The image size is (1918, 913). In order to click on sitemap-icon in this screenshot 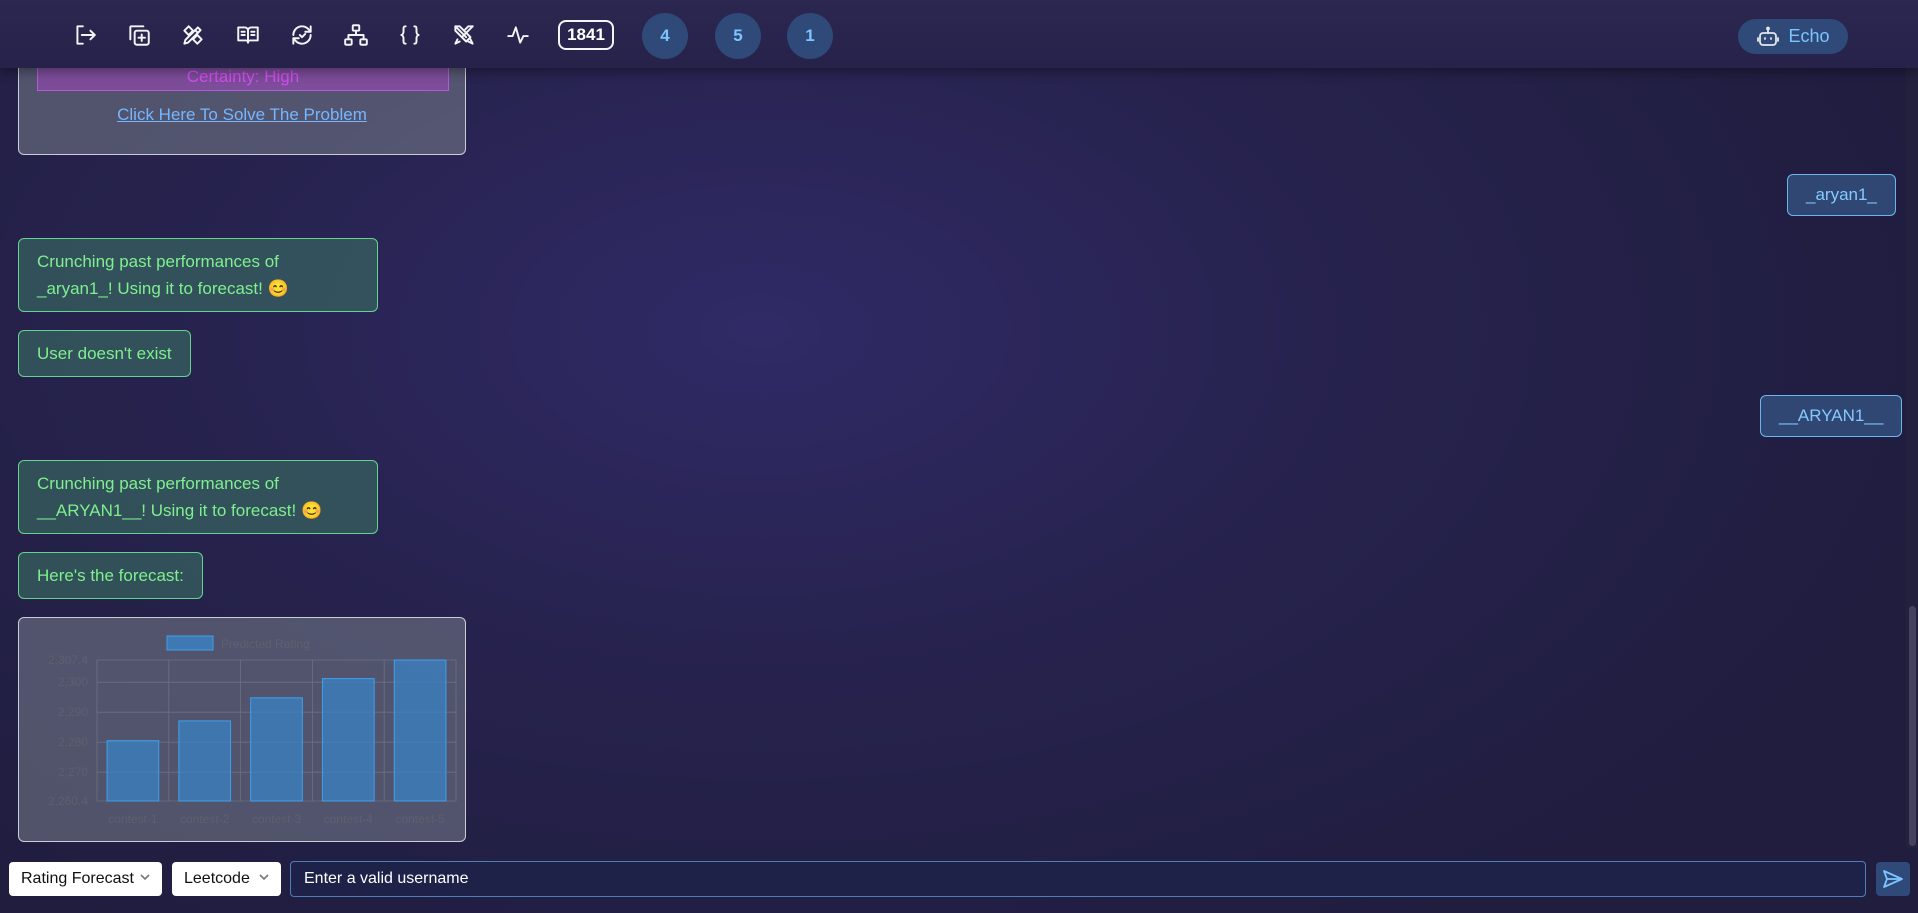, I will do `click(356, 35)`.